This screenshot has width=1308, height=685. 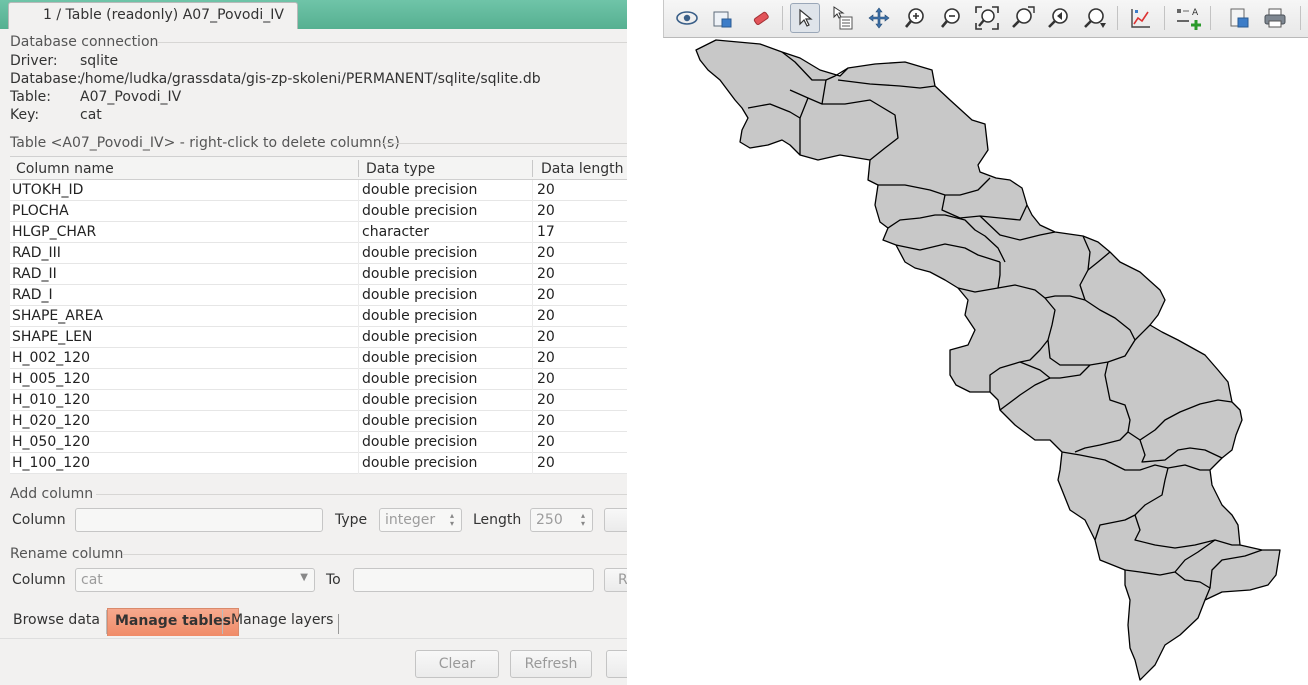 I want to click on table-row: RAD_III double precision 20, so click(x=318, y=253).